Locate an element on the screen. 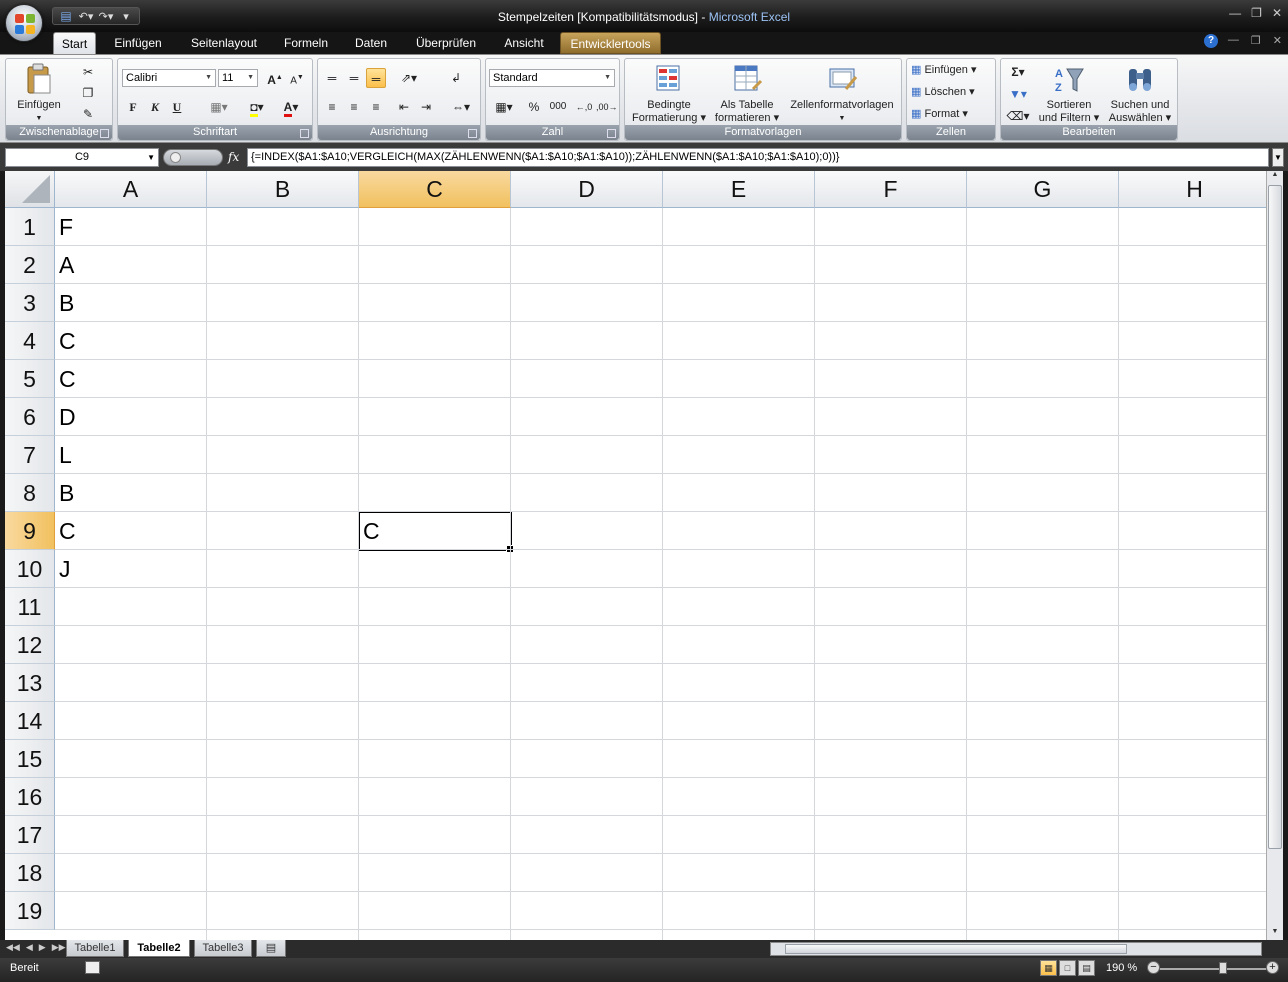  align-right-icon: ≡ is located at coordinates (376, 107).